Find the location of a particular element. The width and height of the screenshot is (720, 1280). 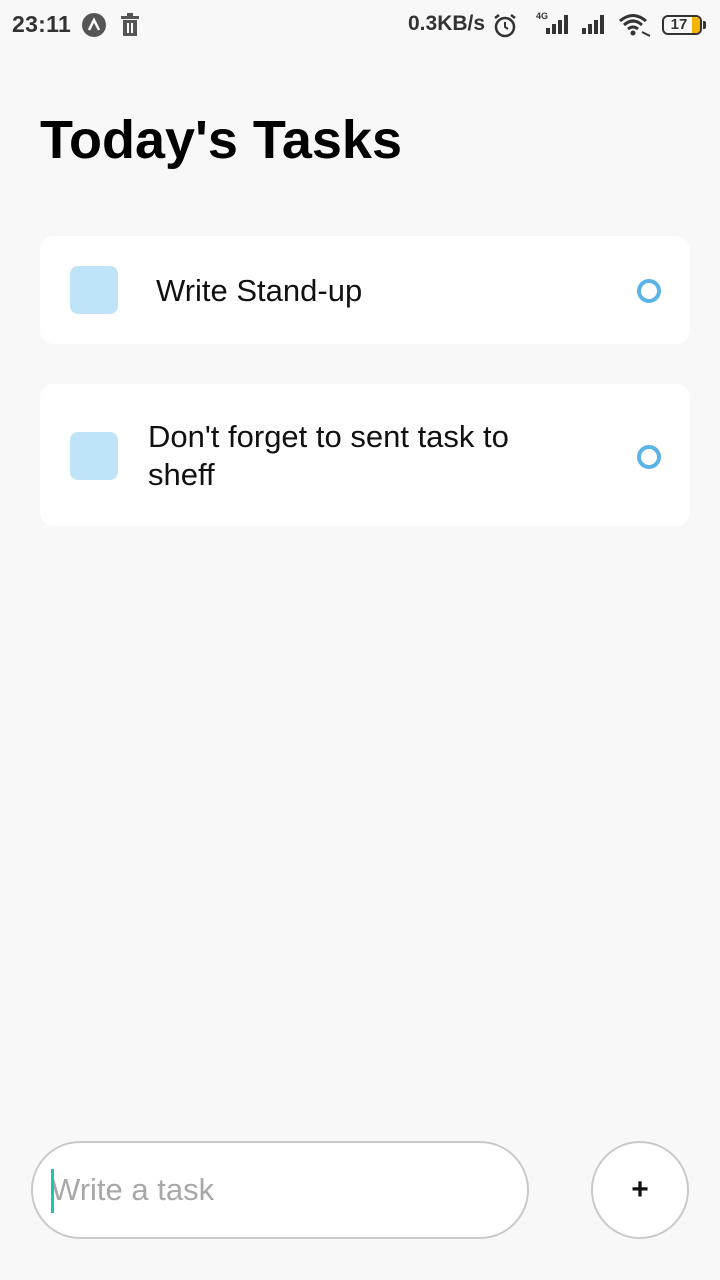

battery-icon: 17 is located at coordinates (682, 25).